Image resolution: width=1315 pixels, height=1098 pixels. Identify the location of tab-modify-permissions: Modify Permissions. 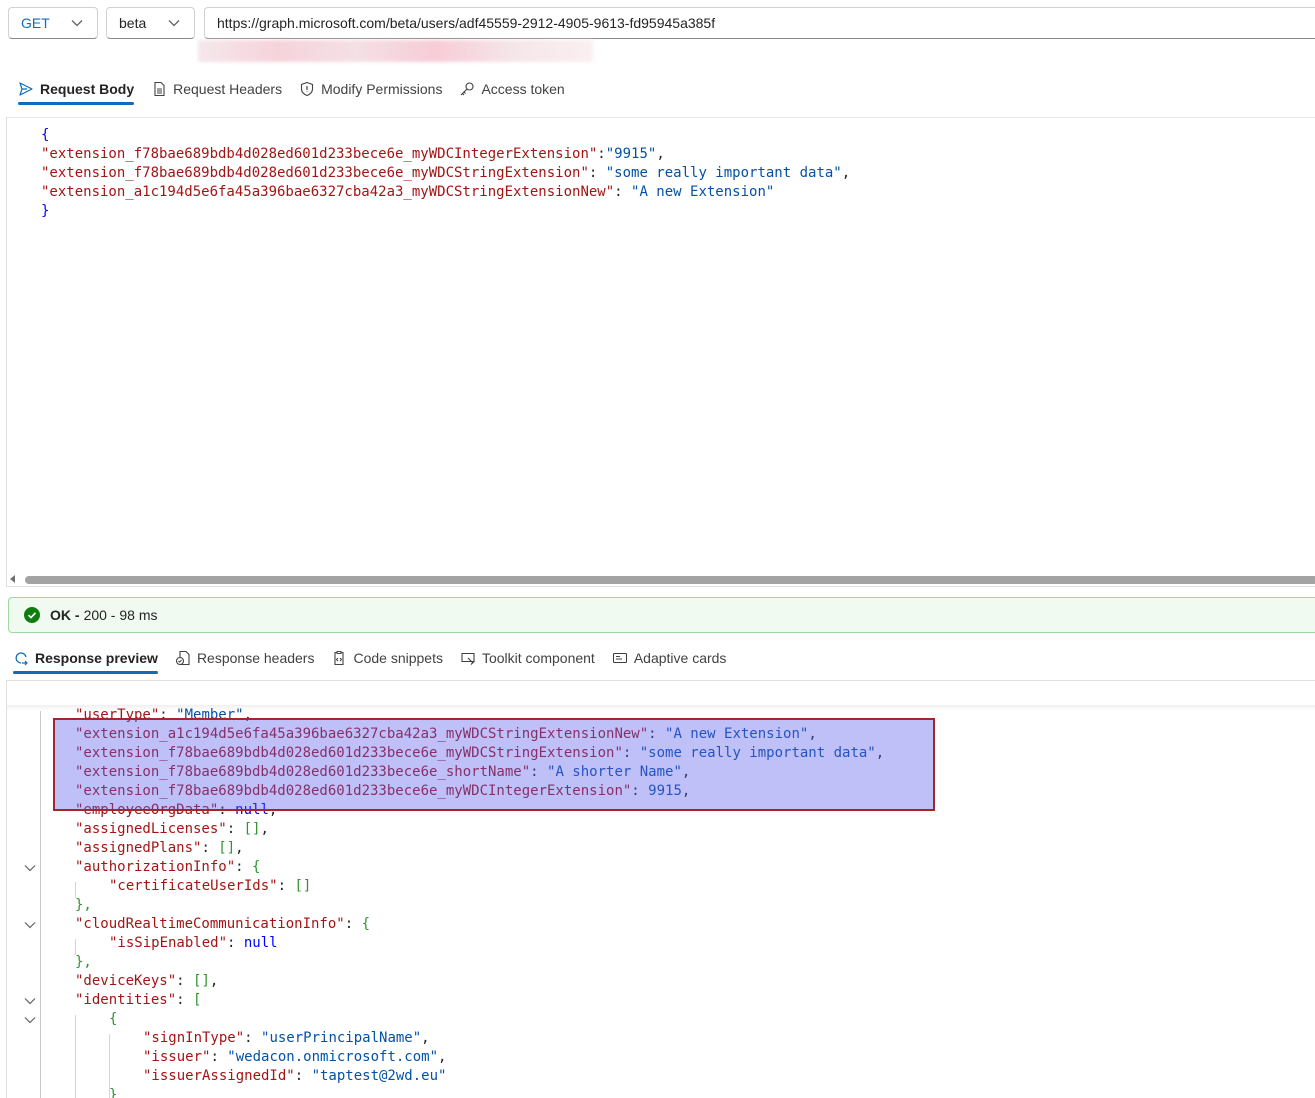
(370, 89).